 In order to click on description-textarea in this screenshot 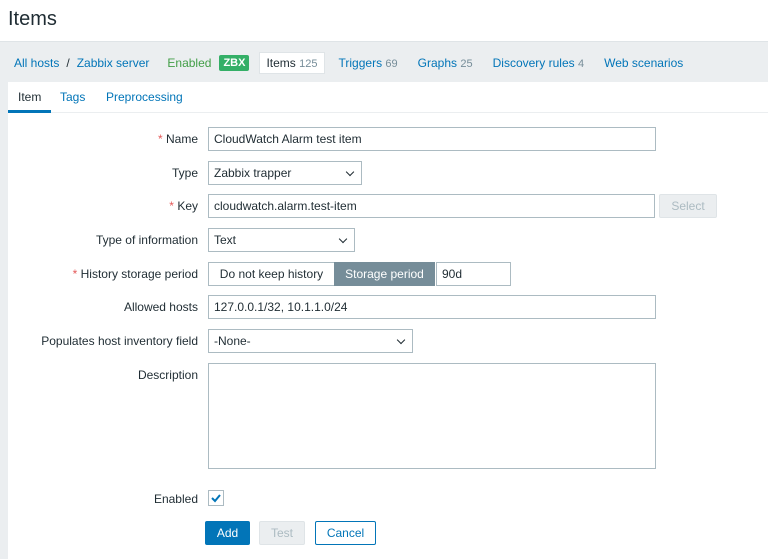, I will do `click(432, 416)`.